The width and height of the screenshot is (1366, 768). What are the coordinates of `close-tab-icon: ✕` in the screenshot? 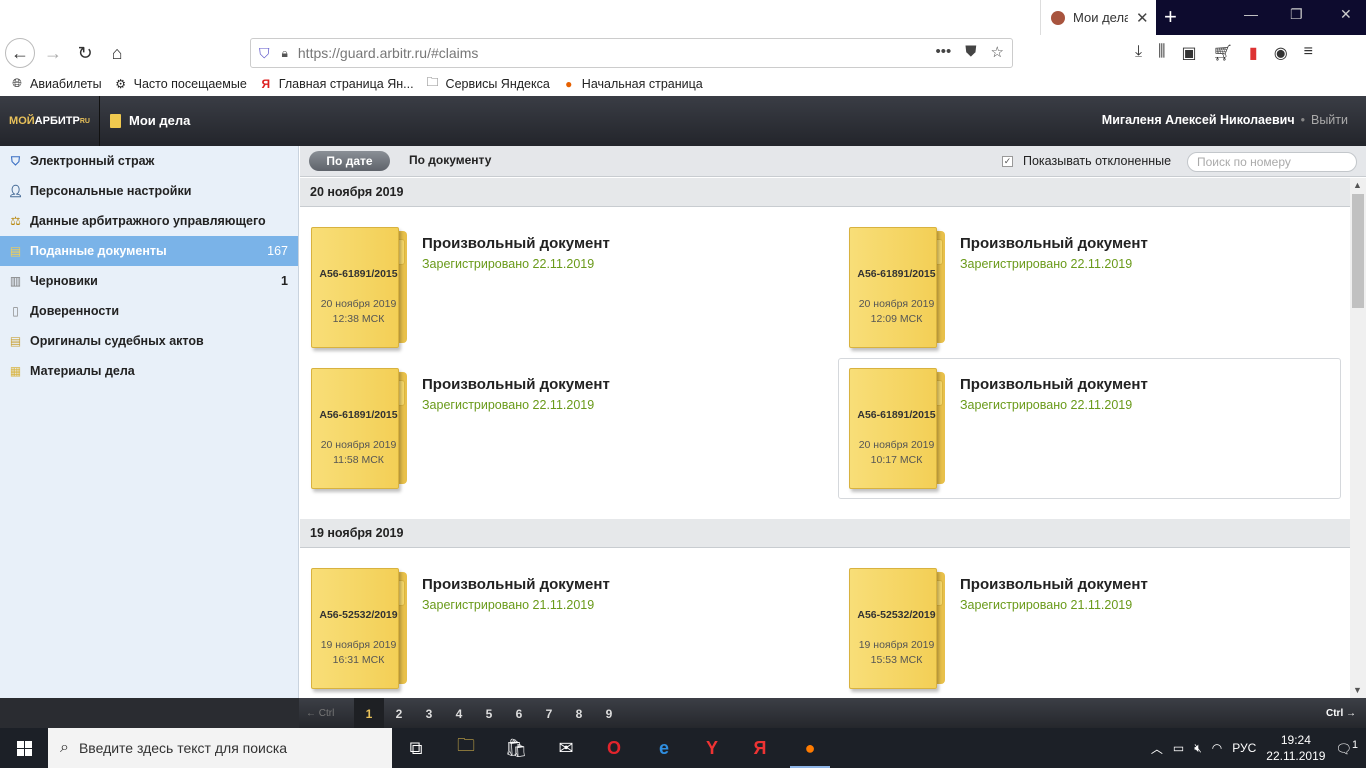 It's located at (1142, 18).